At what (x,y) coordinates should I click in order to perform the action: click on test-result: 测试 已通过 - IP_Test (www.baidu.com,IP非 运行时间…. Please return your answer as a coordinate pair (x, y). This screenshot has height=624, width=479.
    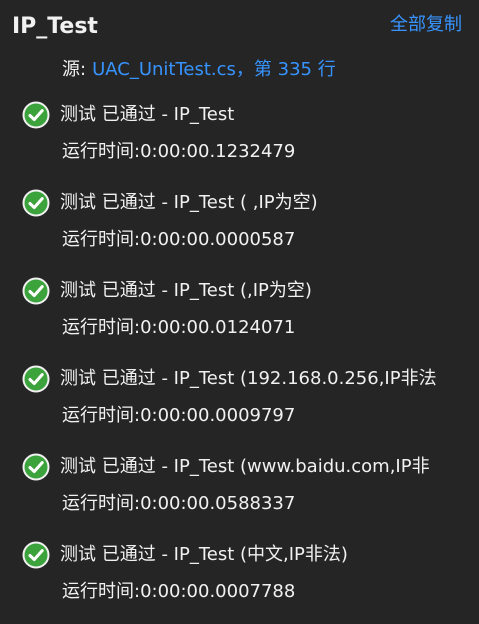
    Looking at the image, I should click on (239, 492).